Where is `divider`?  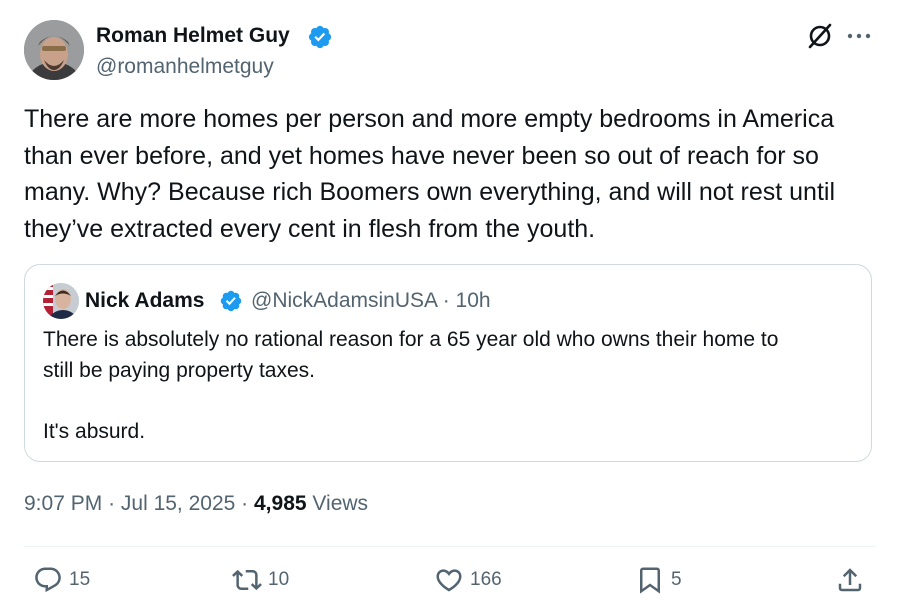
divider is located at coordinates (450, 546).